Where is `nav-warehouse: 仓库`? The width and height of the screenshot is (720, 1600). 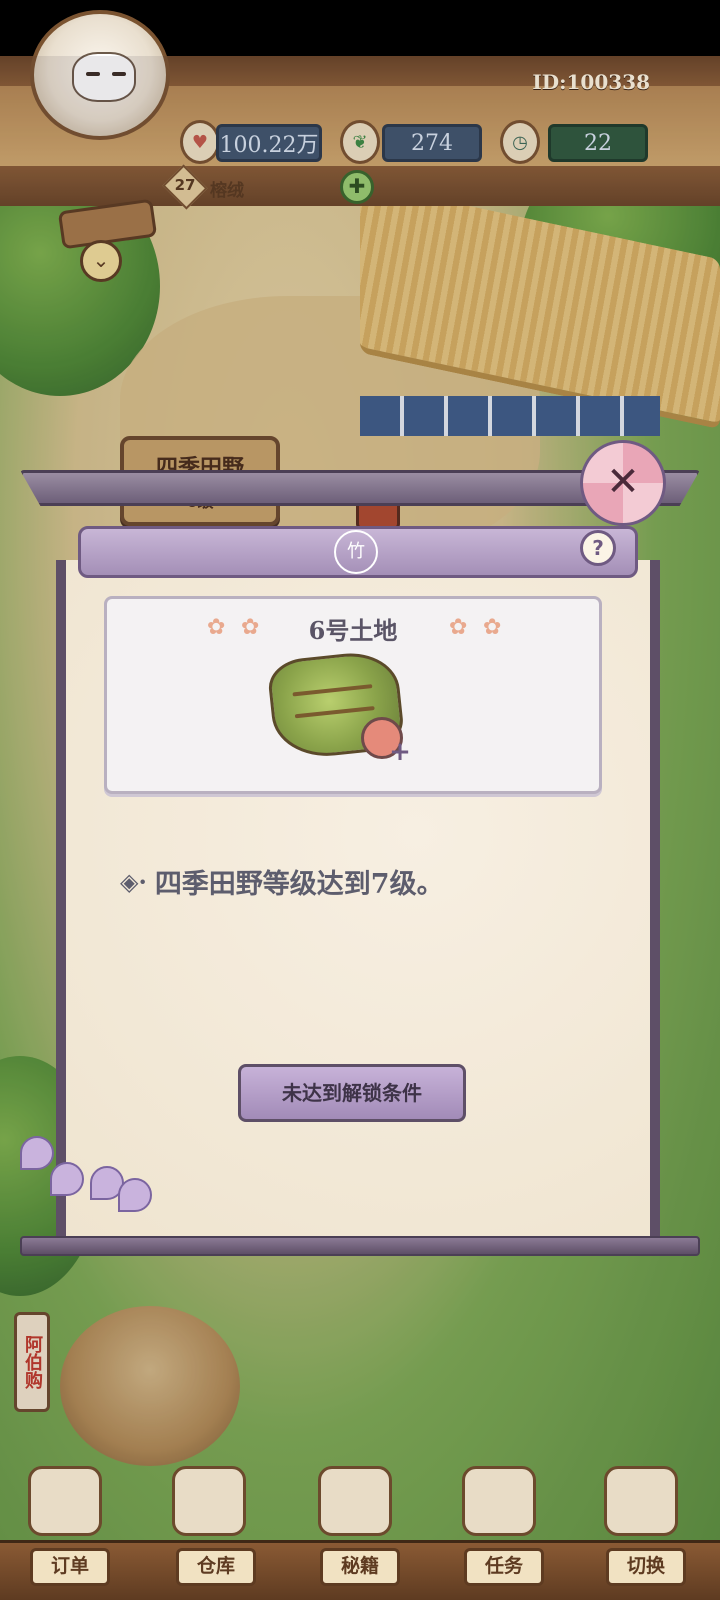 nav-warehouse: 仓库 is located at coordinates (216, 1567).